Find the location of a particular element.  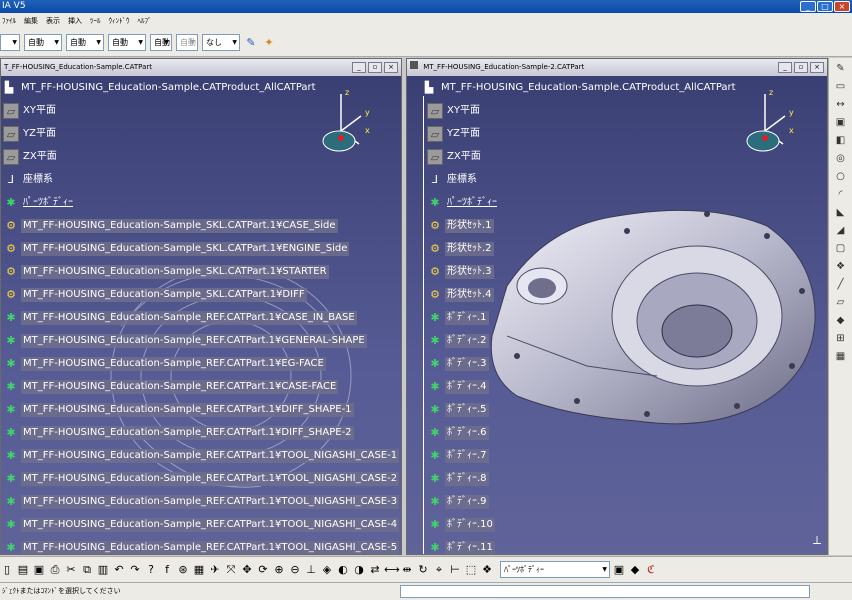

draft-icon: ◢ is located at coordinates (841, 231).